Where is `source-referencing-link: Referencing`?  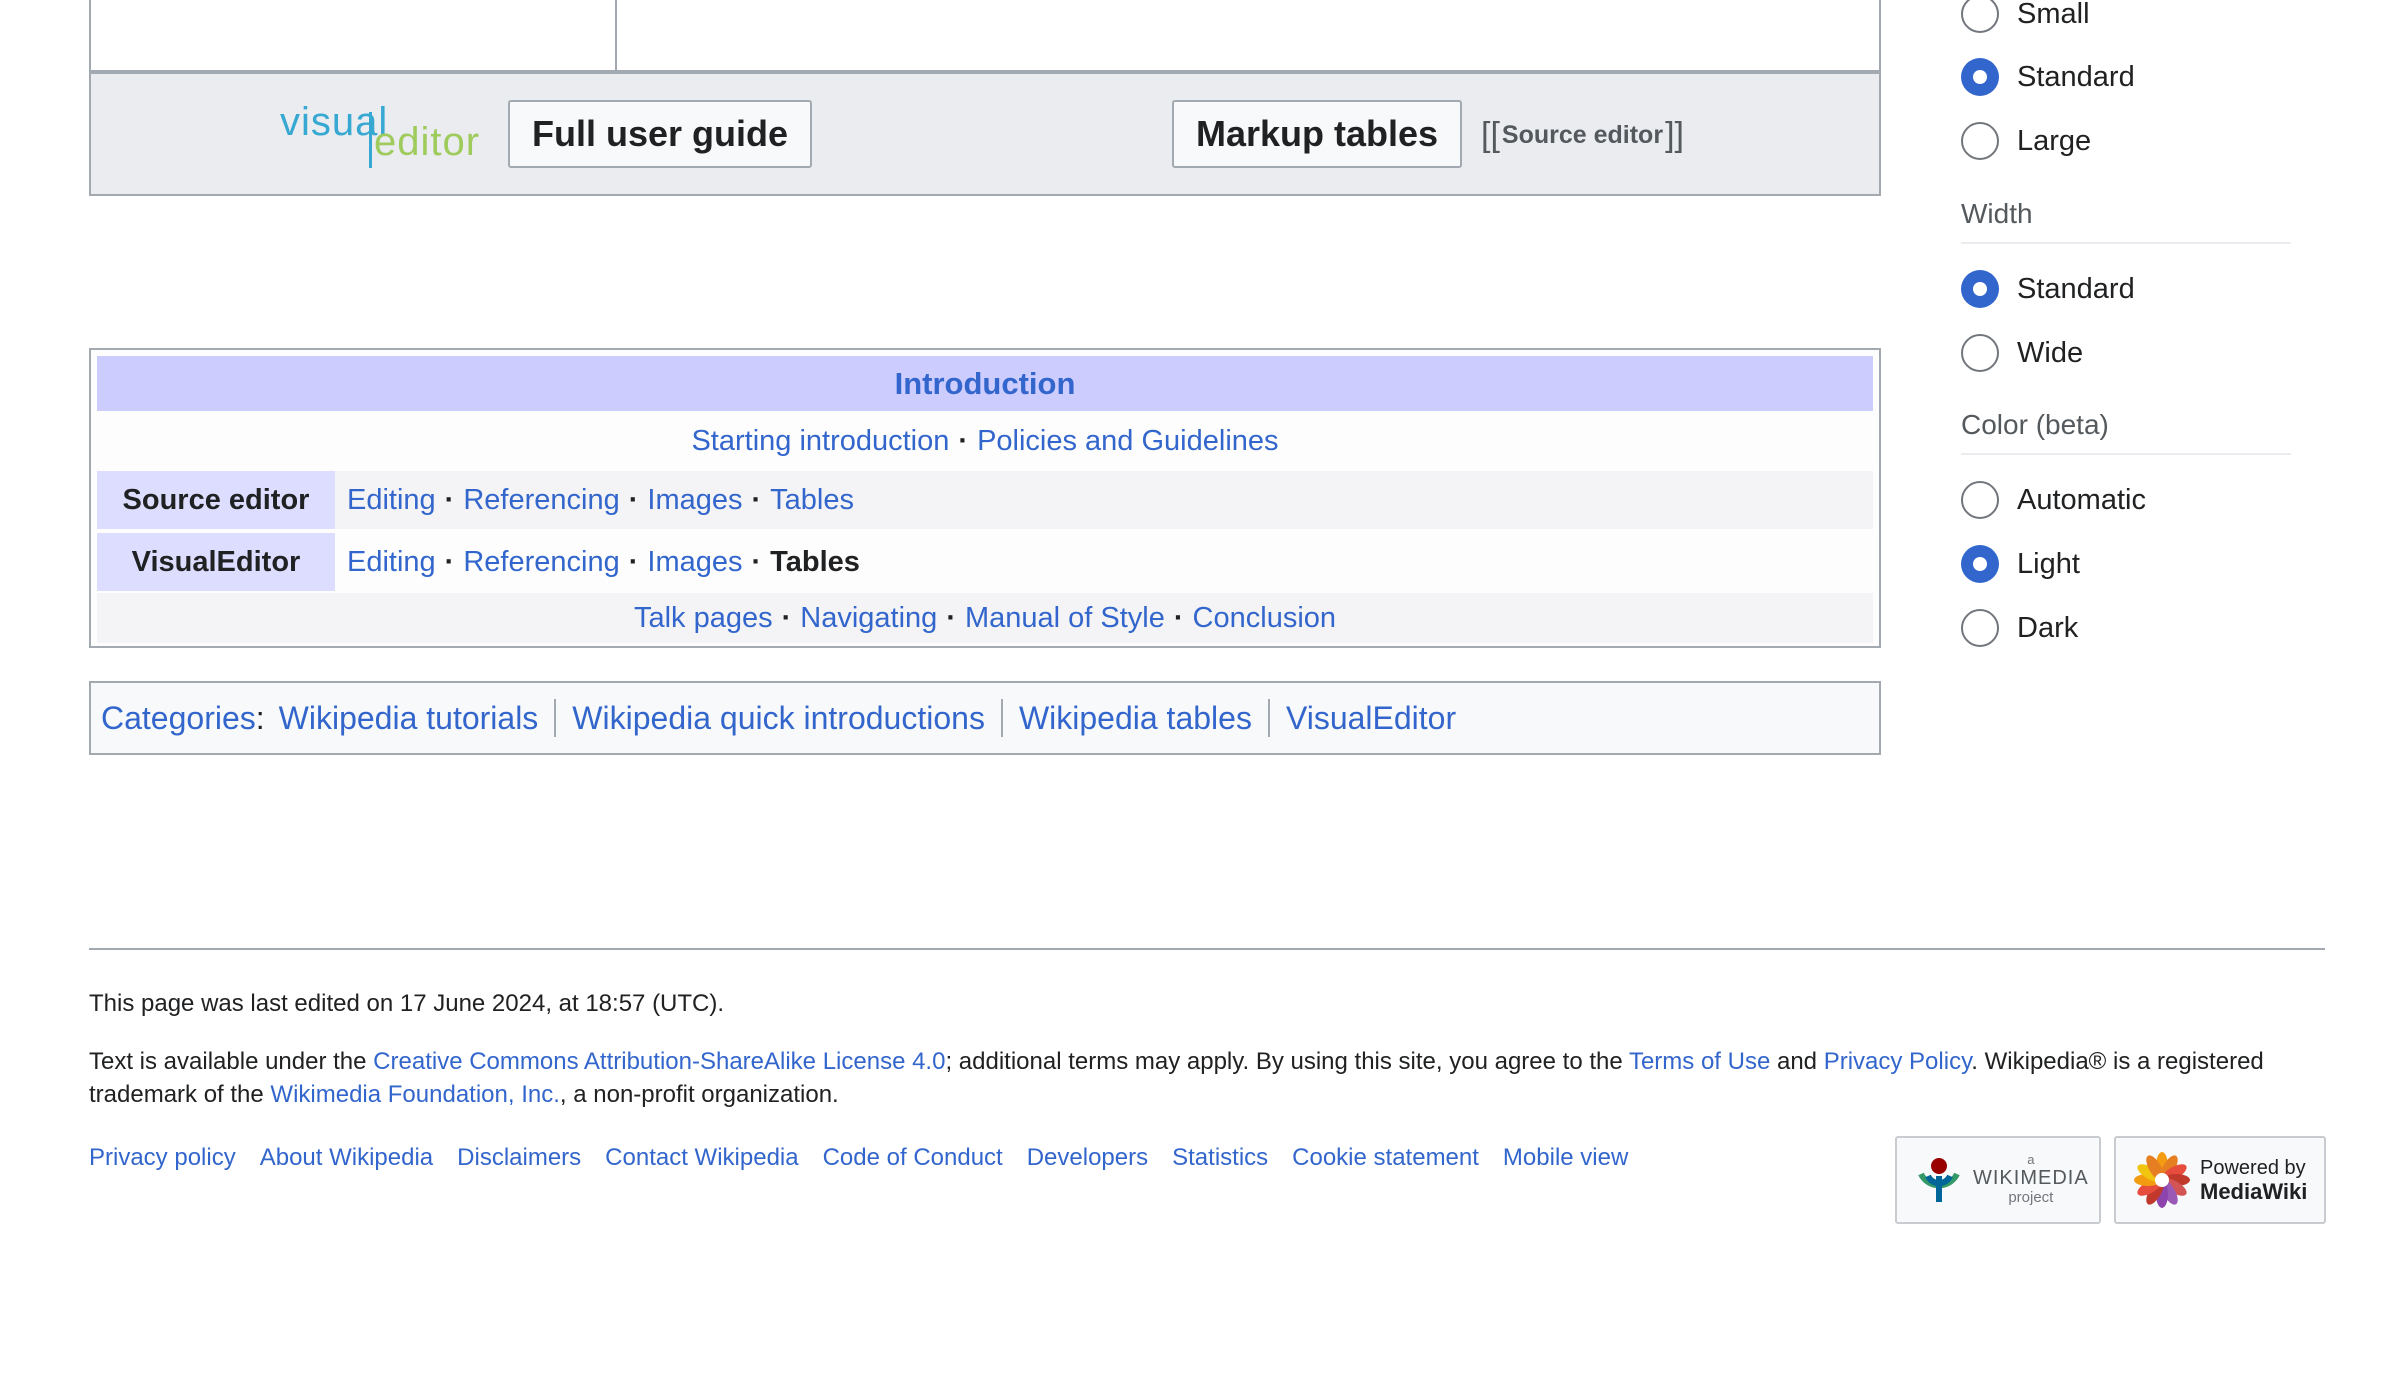
source-referencing-link: Referencing is located at coordinates (541, 500).